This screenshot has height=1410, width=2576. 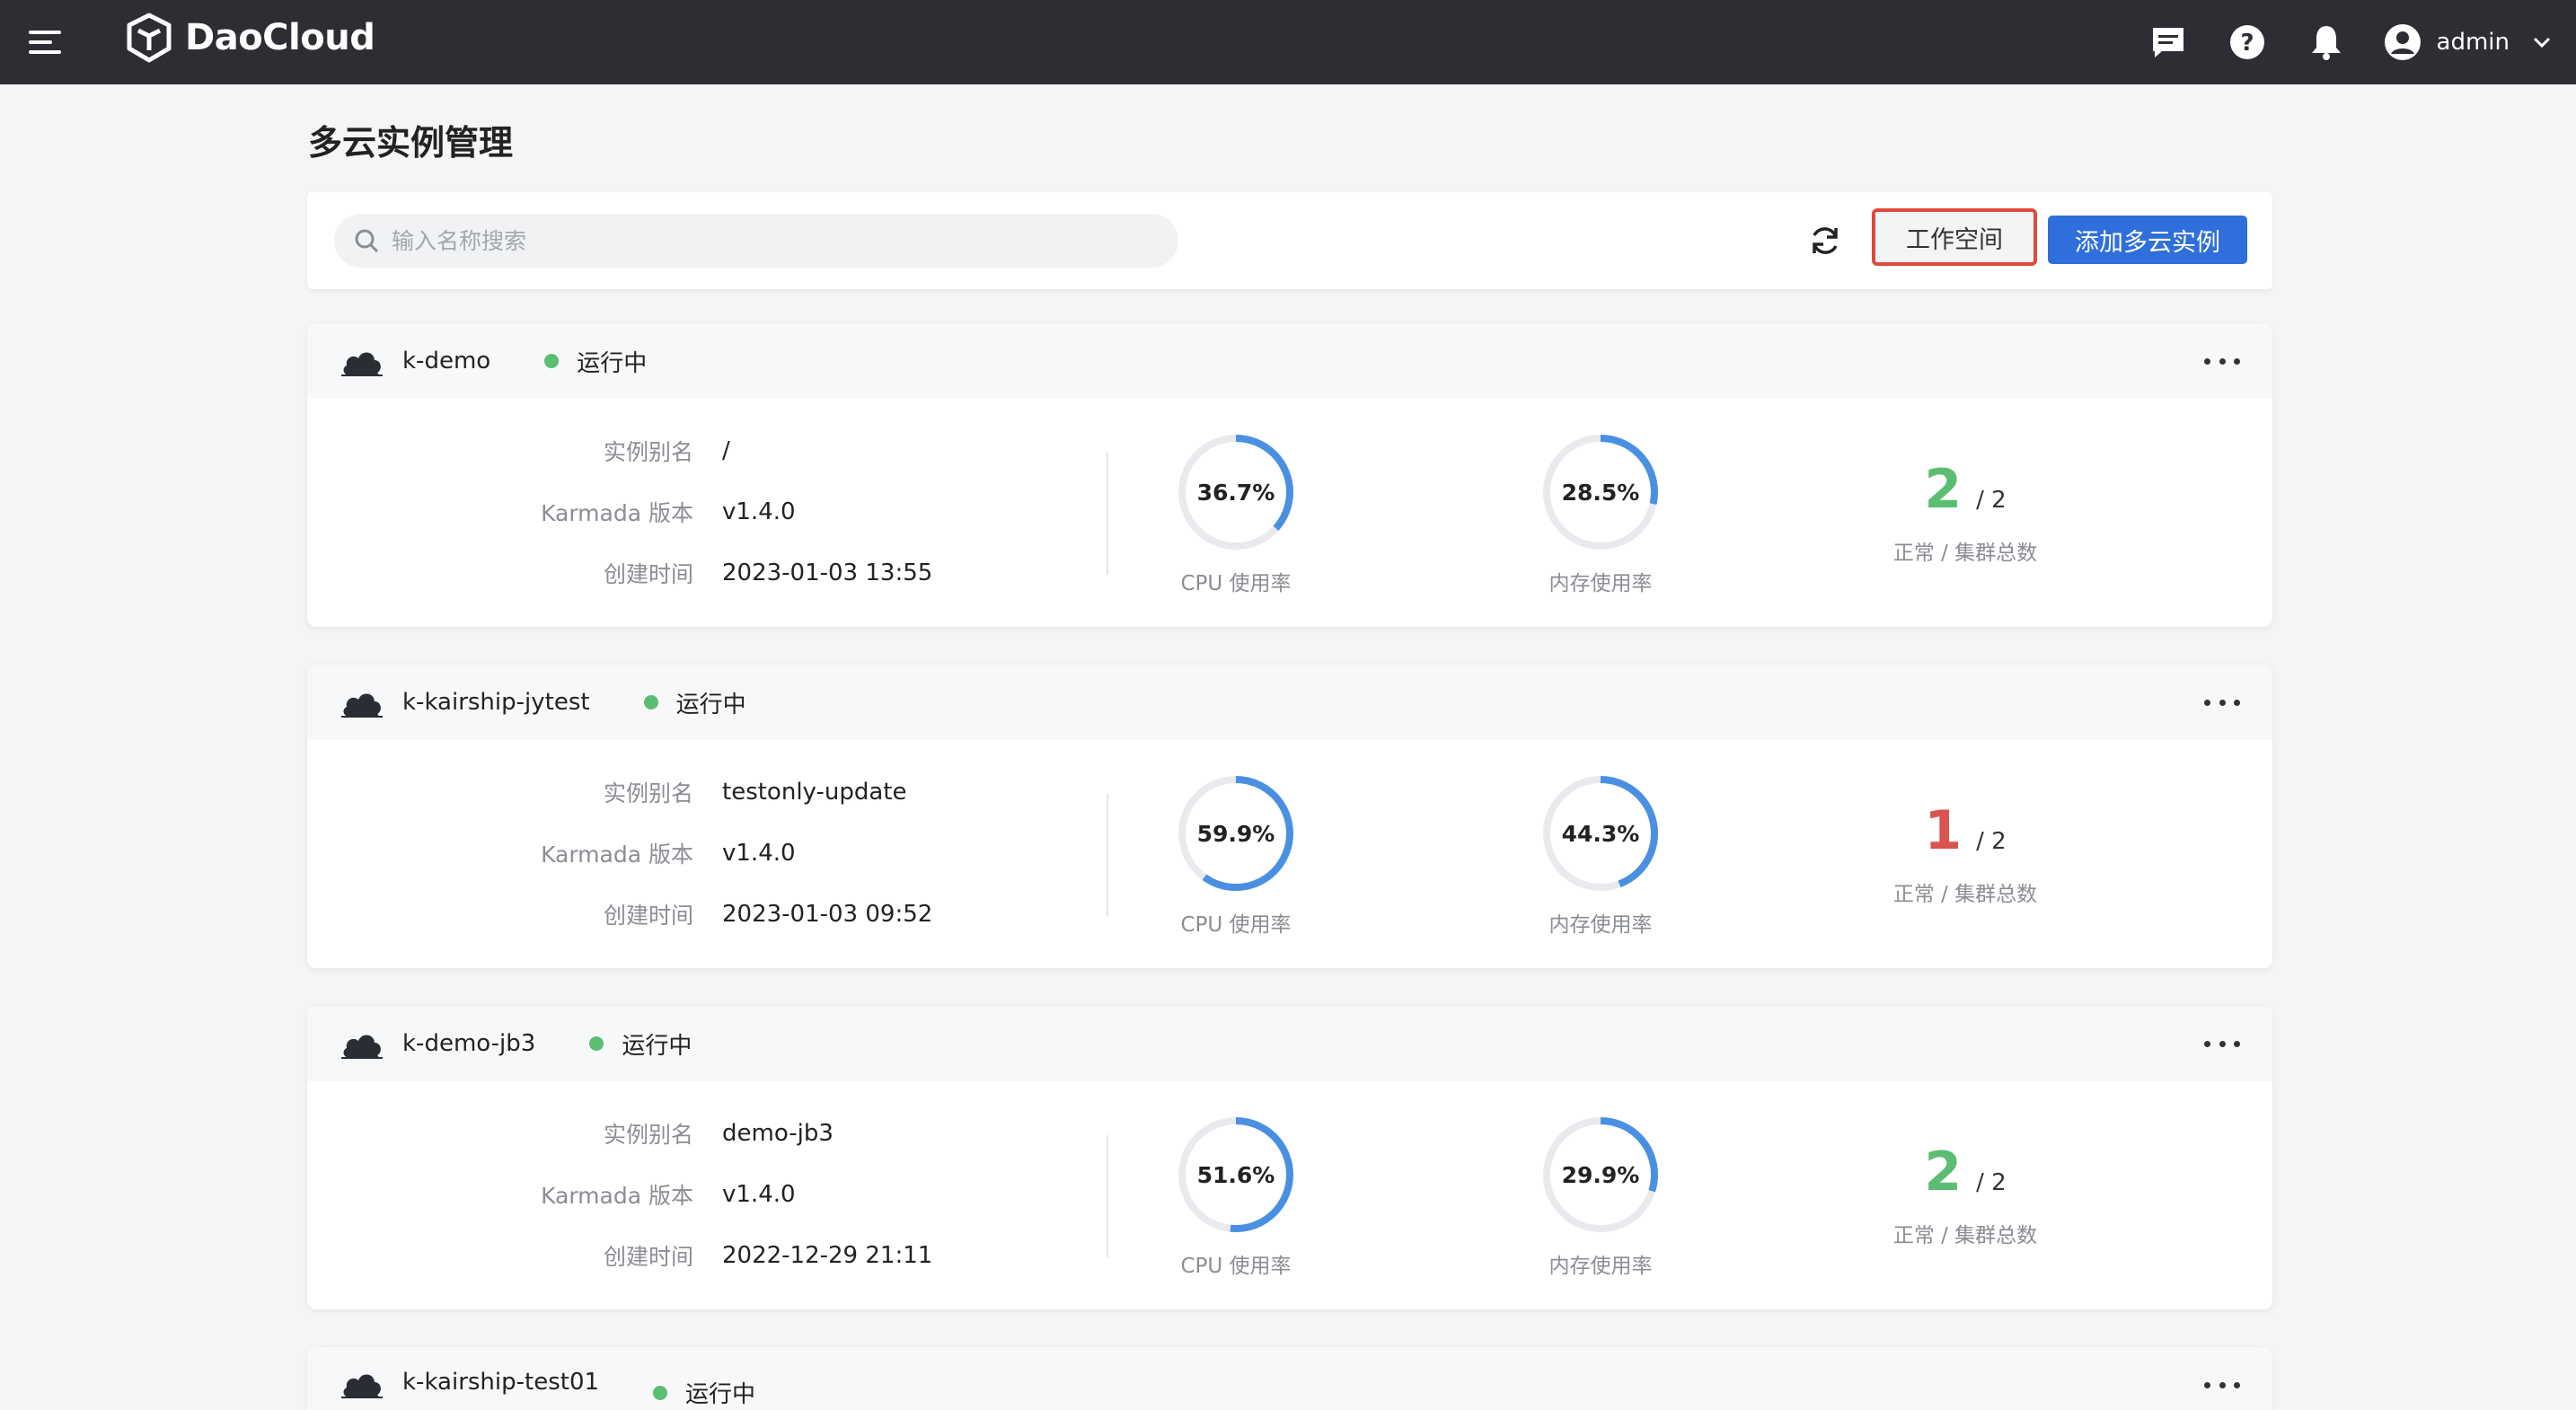 I want to click on bell-icon, so click(x=2326, y=42).